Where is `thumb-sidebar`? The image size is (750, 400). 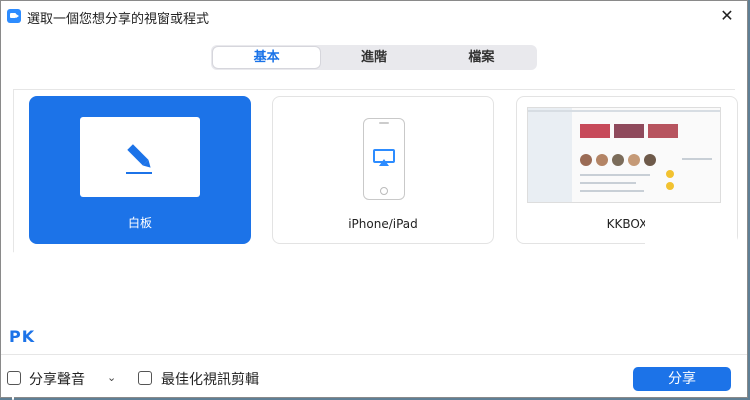 thumb-sidebar is located at coordinates (550, 155).